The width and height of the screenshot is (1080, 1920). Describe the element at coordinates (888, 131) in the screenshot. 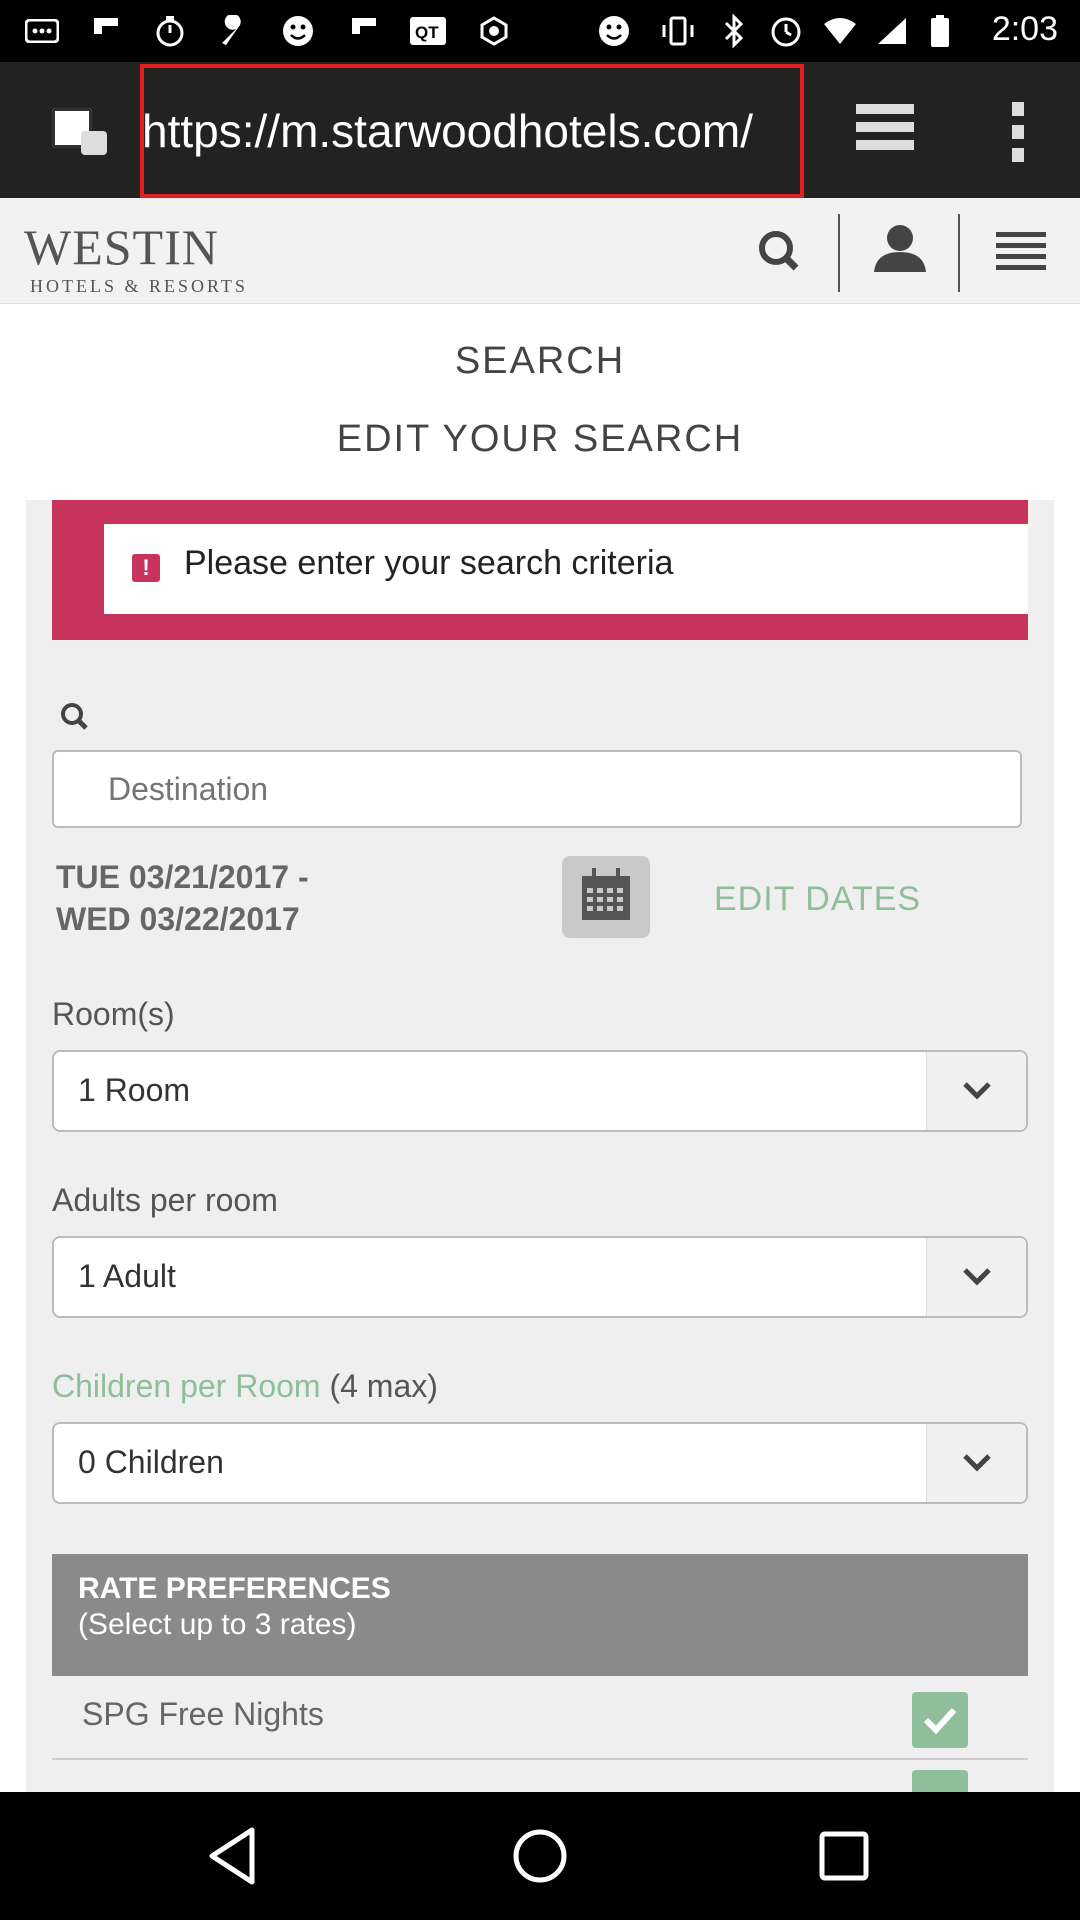

I see `tabs-button` at that location.